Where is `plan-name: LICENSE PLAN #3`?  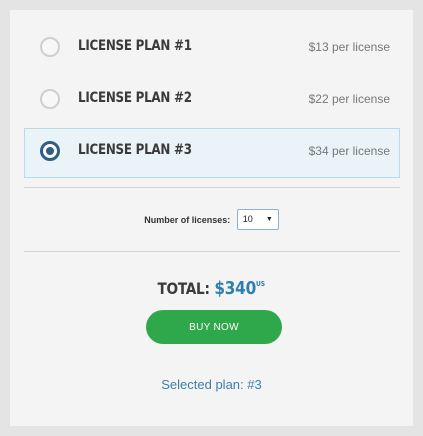 plan-name: LICENSE PLAN #3 is located at coordinates (135, 150).